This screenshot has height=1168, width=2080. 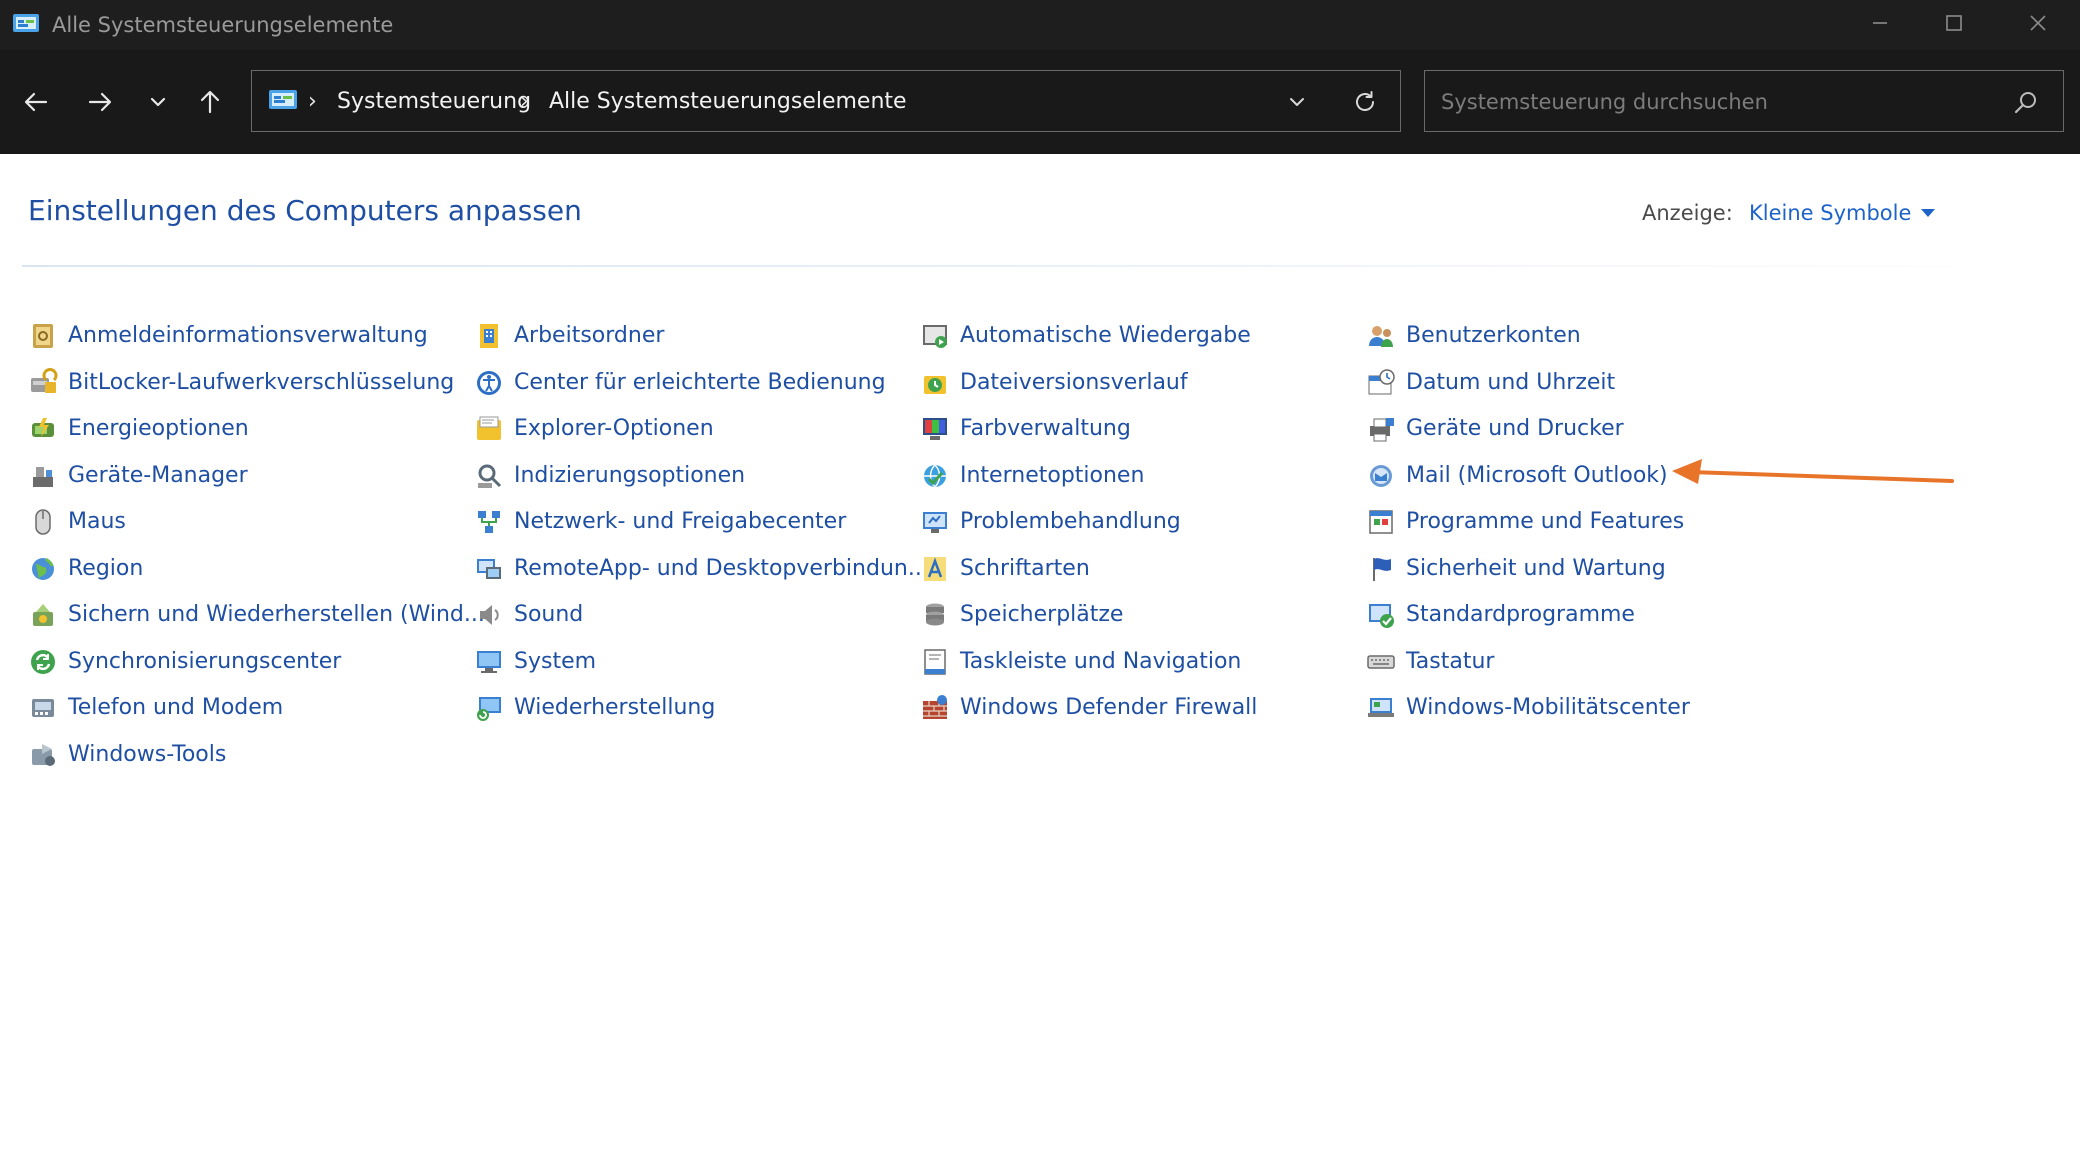 What do you see at coordinates (138, 429) in the screenshot?
I see `cp-item-power-options: Energieoptionen` at bounding box center [138, 429].